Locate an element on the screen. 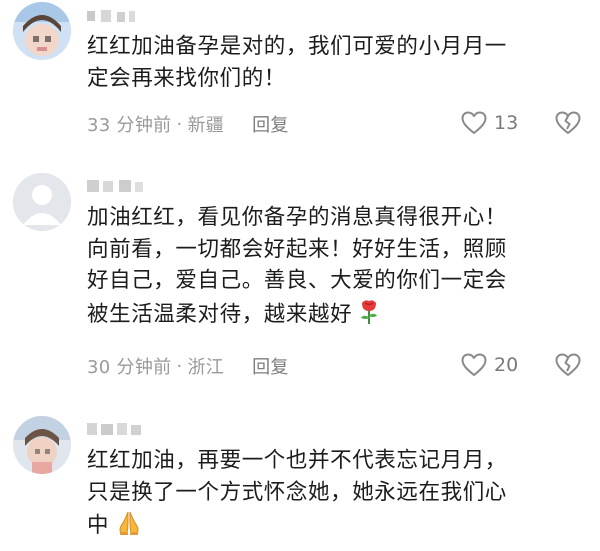  comment-line: 加油红红，看见你备孕的消息真得很开心！ is located at coordinates (297, 217).